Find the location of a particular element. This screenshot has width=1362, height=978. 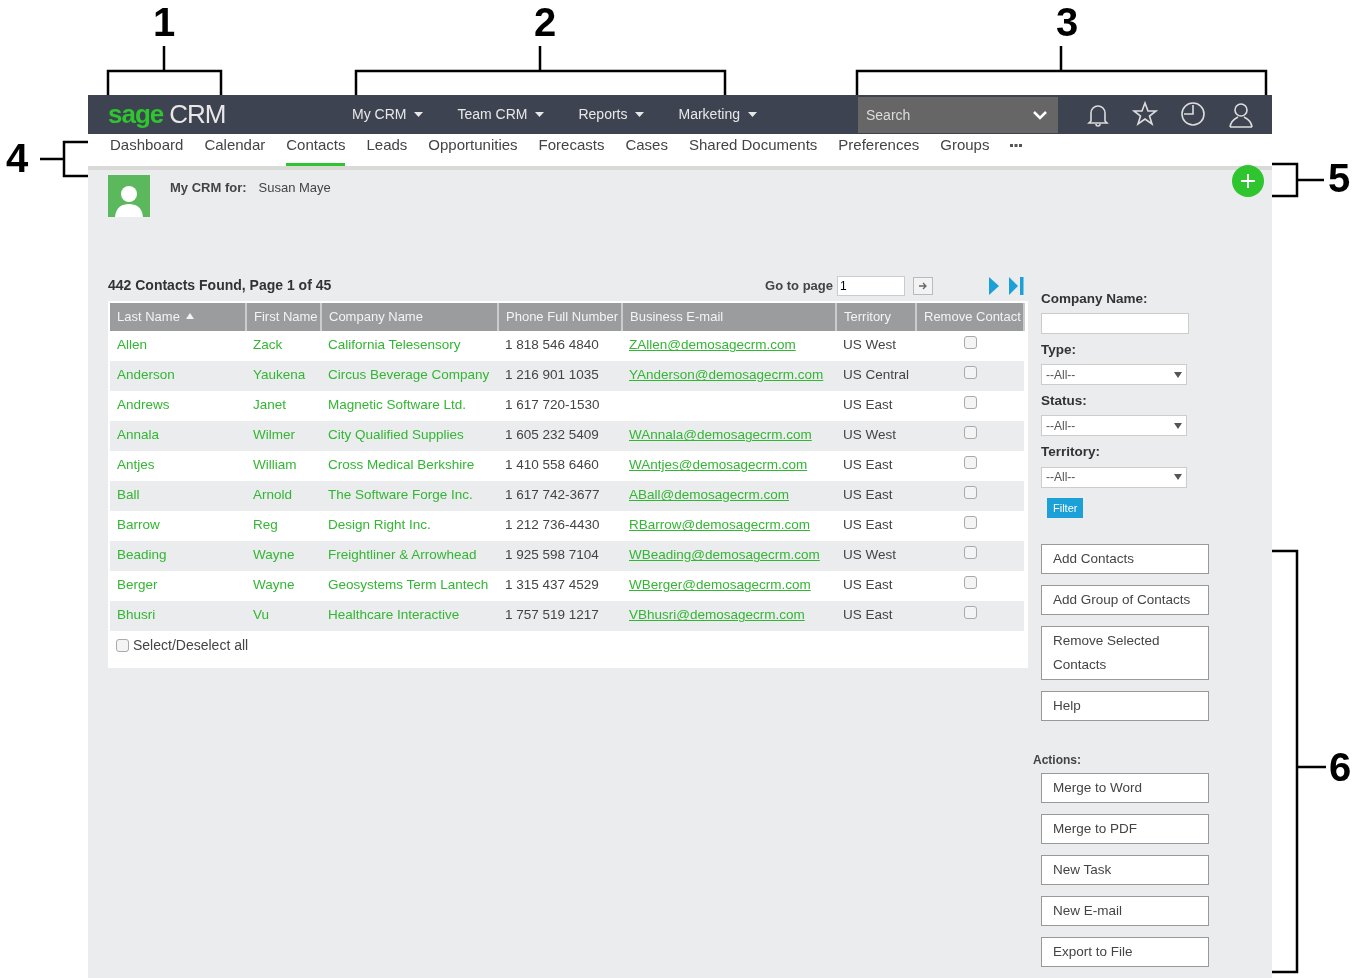

nav-tab: Contacts is located at coordinates (316, 150).